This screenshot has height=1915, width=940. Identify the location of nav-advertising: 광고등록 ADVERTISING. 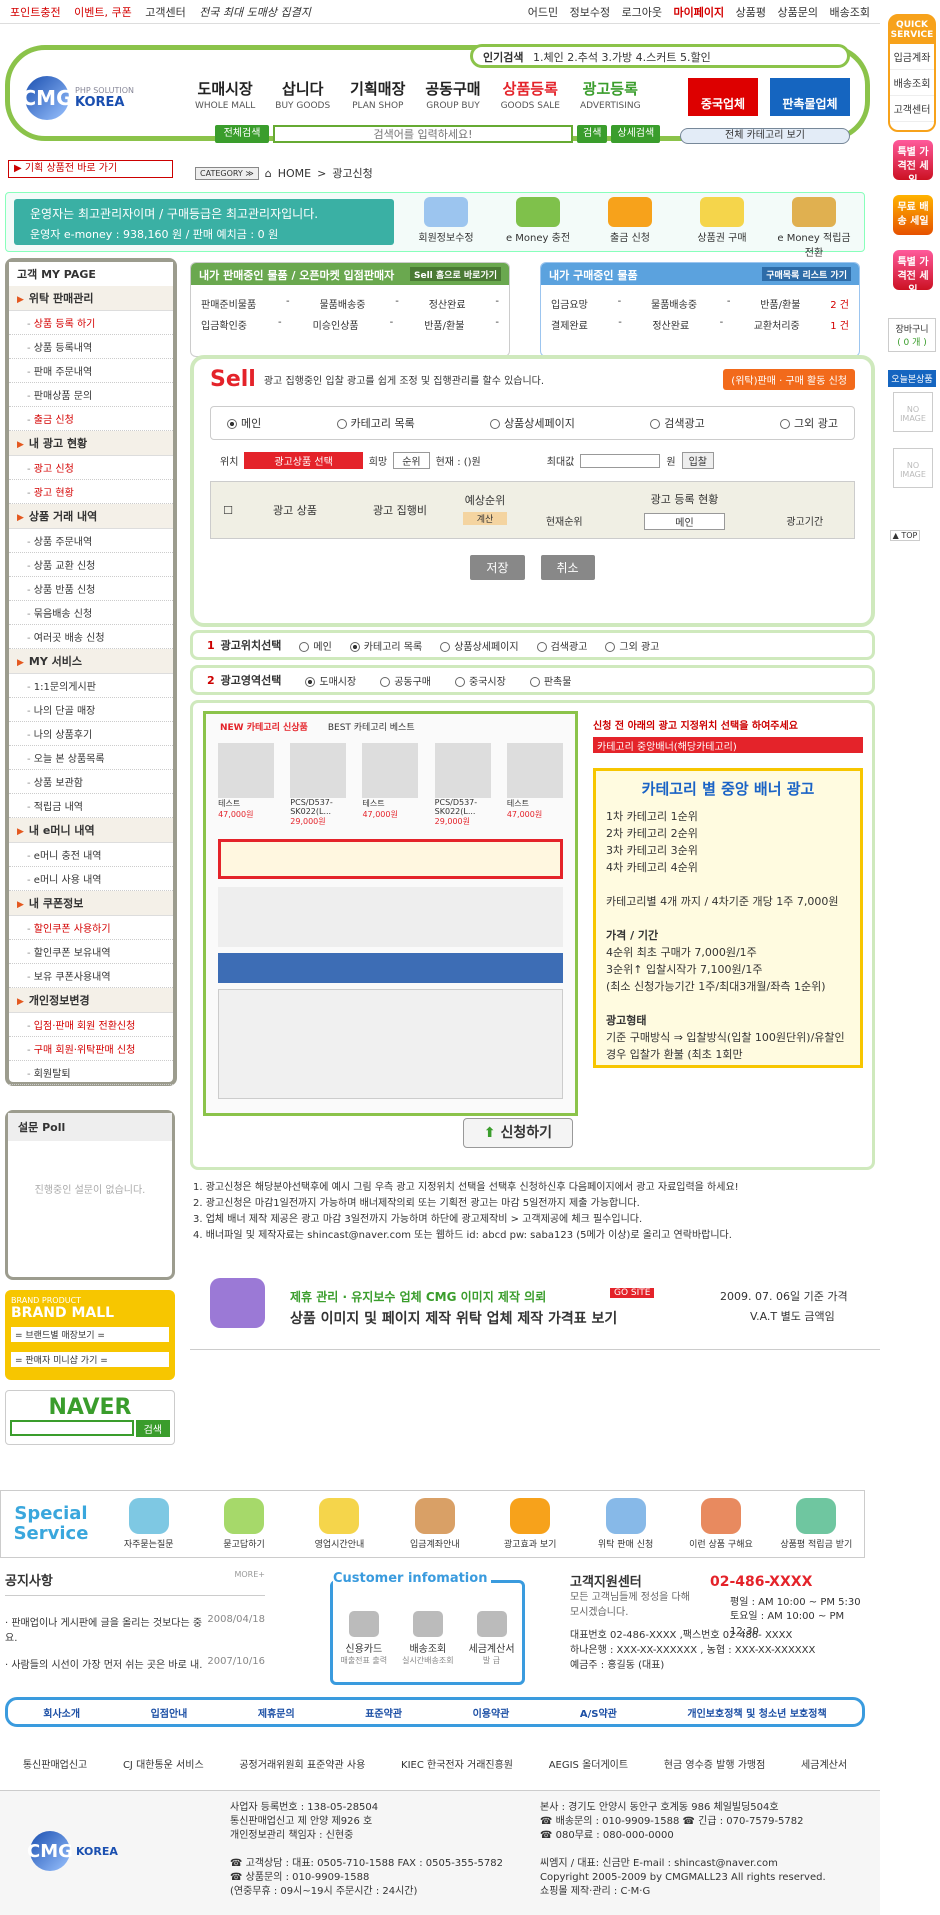
(610, 94).